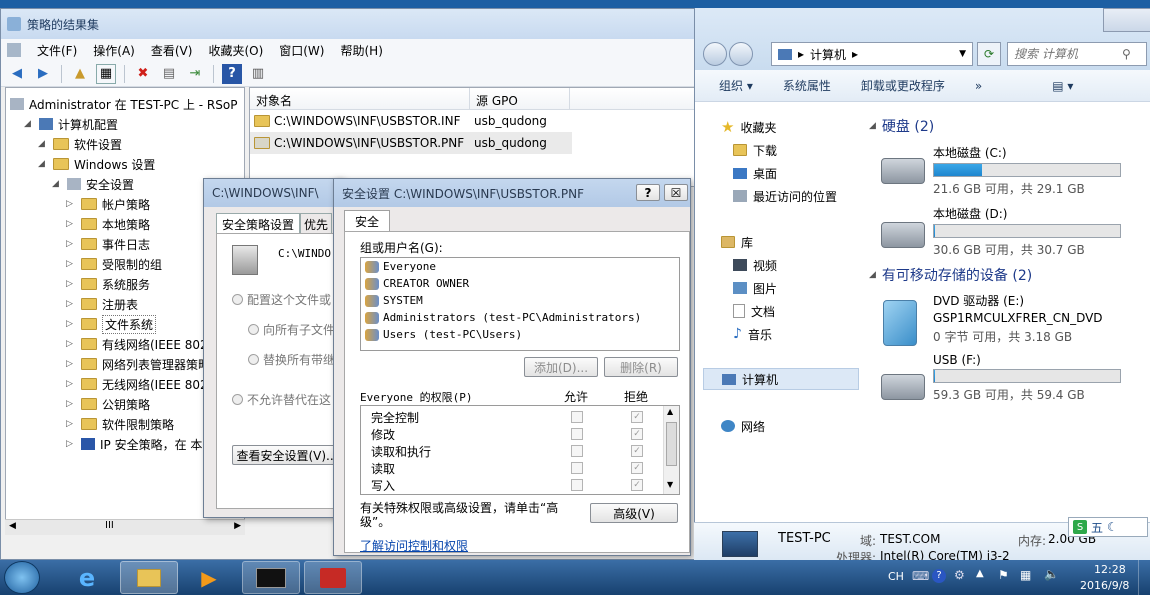 Image resolution: width=1150 pixels, height=595 pixels. Describe the element at coordinates (741, 54) in the screenshot. I see `forward-button` at that location.